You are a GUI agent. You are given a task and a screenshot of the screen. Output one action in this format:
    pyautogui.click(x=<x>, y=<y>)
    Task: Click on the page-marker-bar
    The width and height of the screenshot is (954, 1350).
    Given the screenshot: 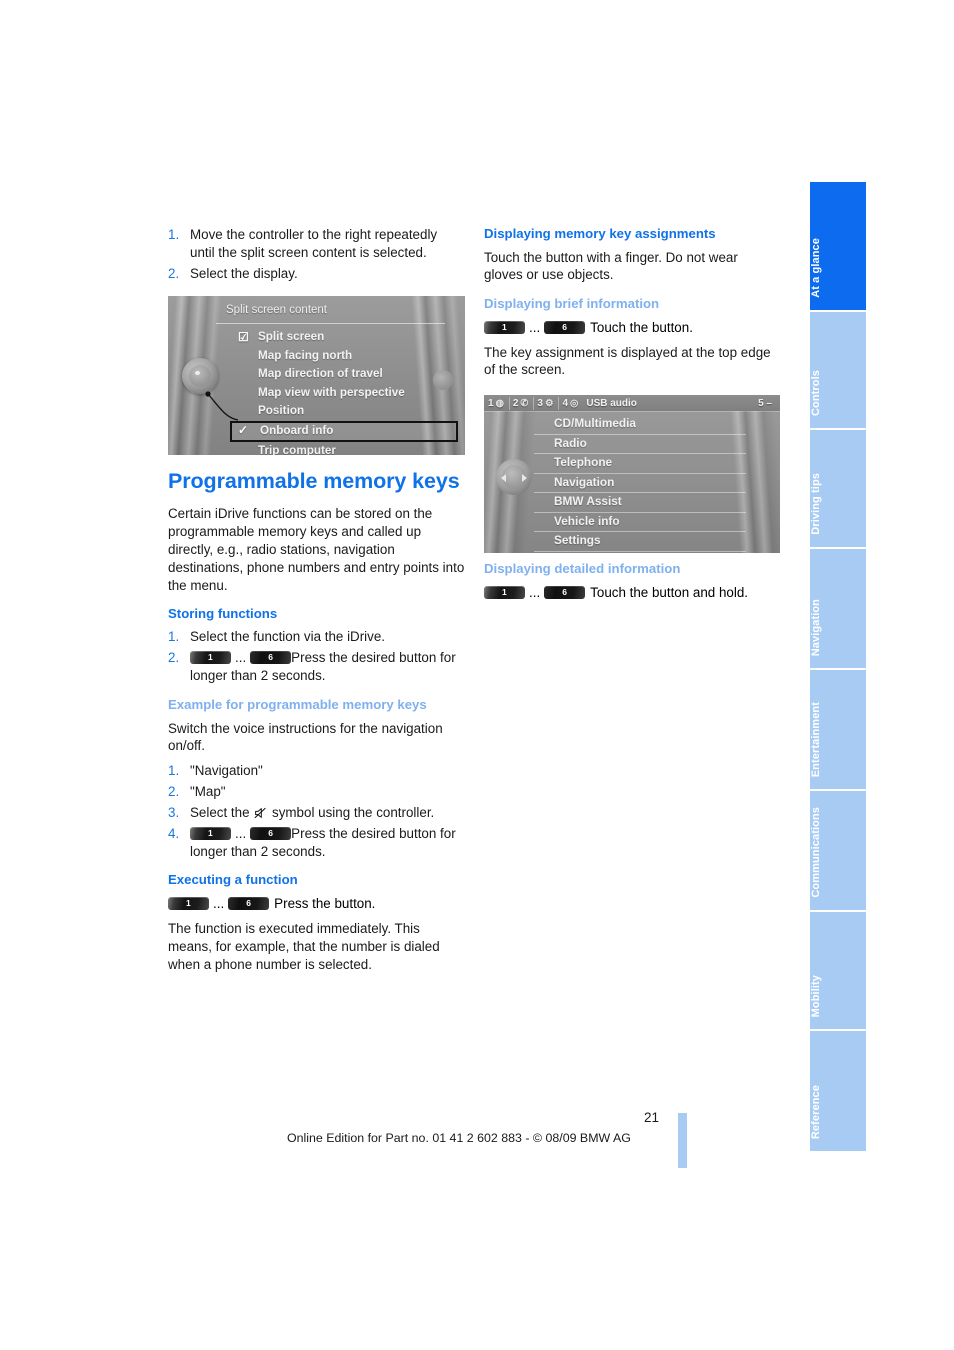 What is the action you would take?
    pyautogui.click(x=682, y=1140)
    